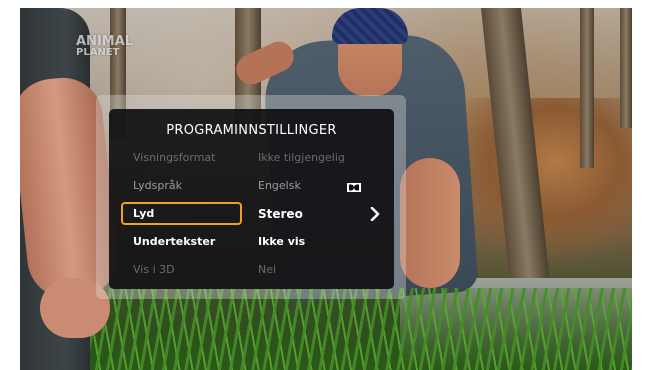 The image size is (652, 370). Describe the element at coordinates (267, 269) in the screenshot. I see `menu-value-vis-i-3d: Nei` at that location.